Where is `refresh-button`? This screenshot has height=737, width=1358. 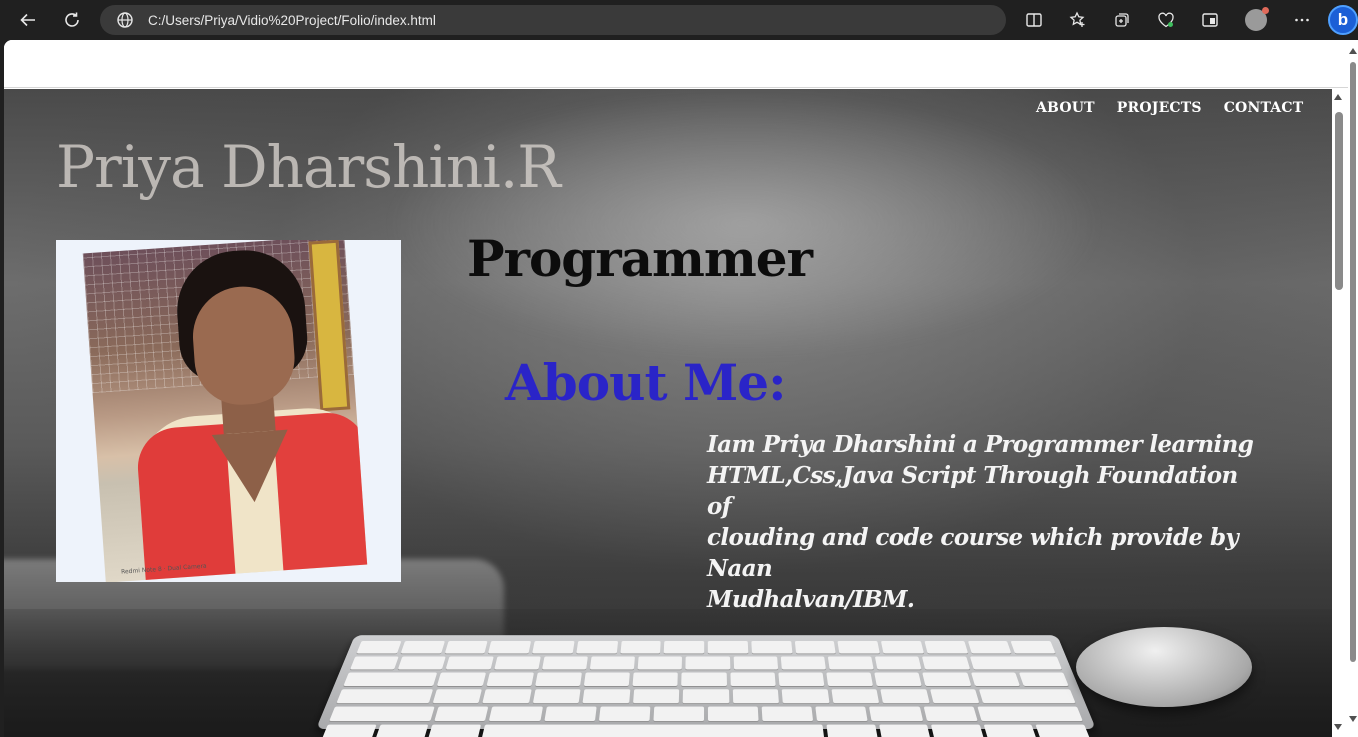
refresh-button is located at coordinates (72, 20).